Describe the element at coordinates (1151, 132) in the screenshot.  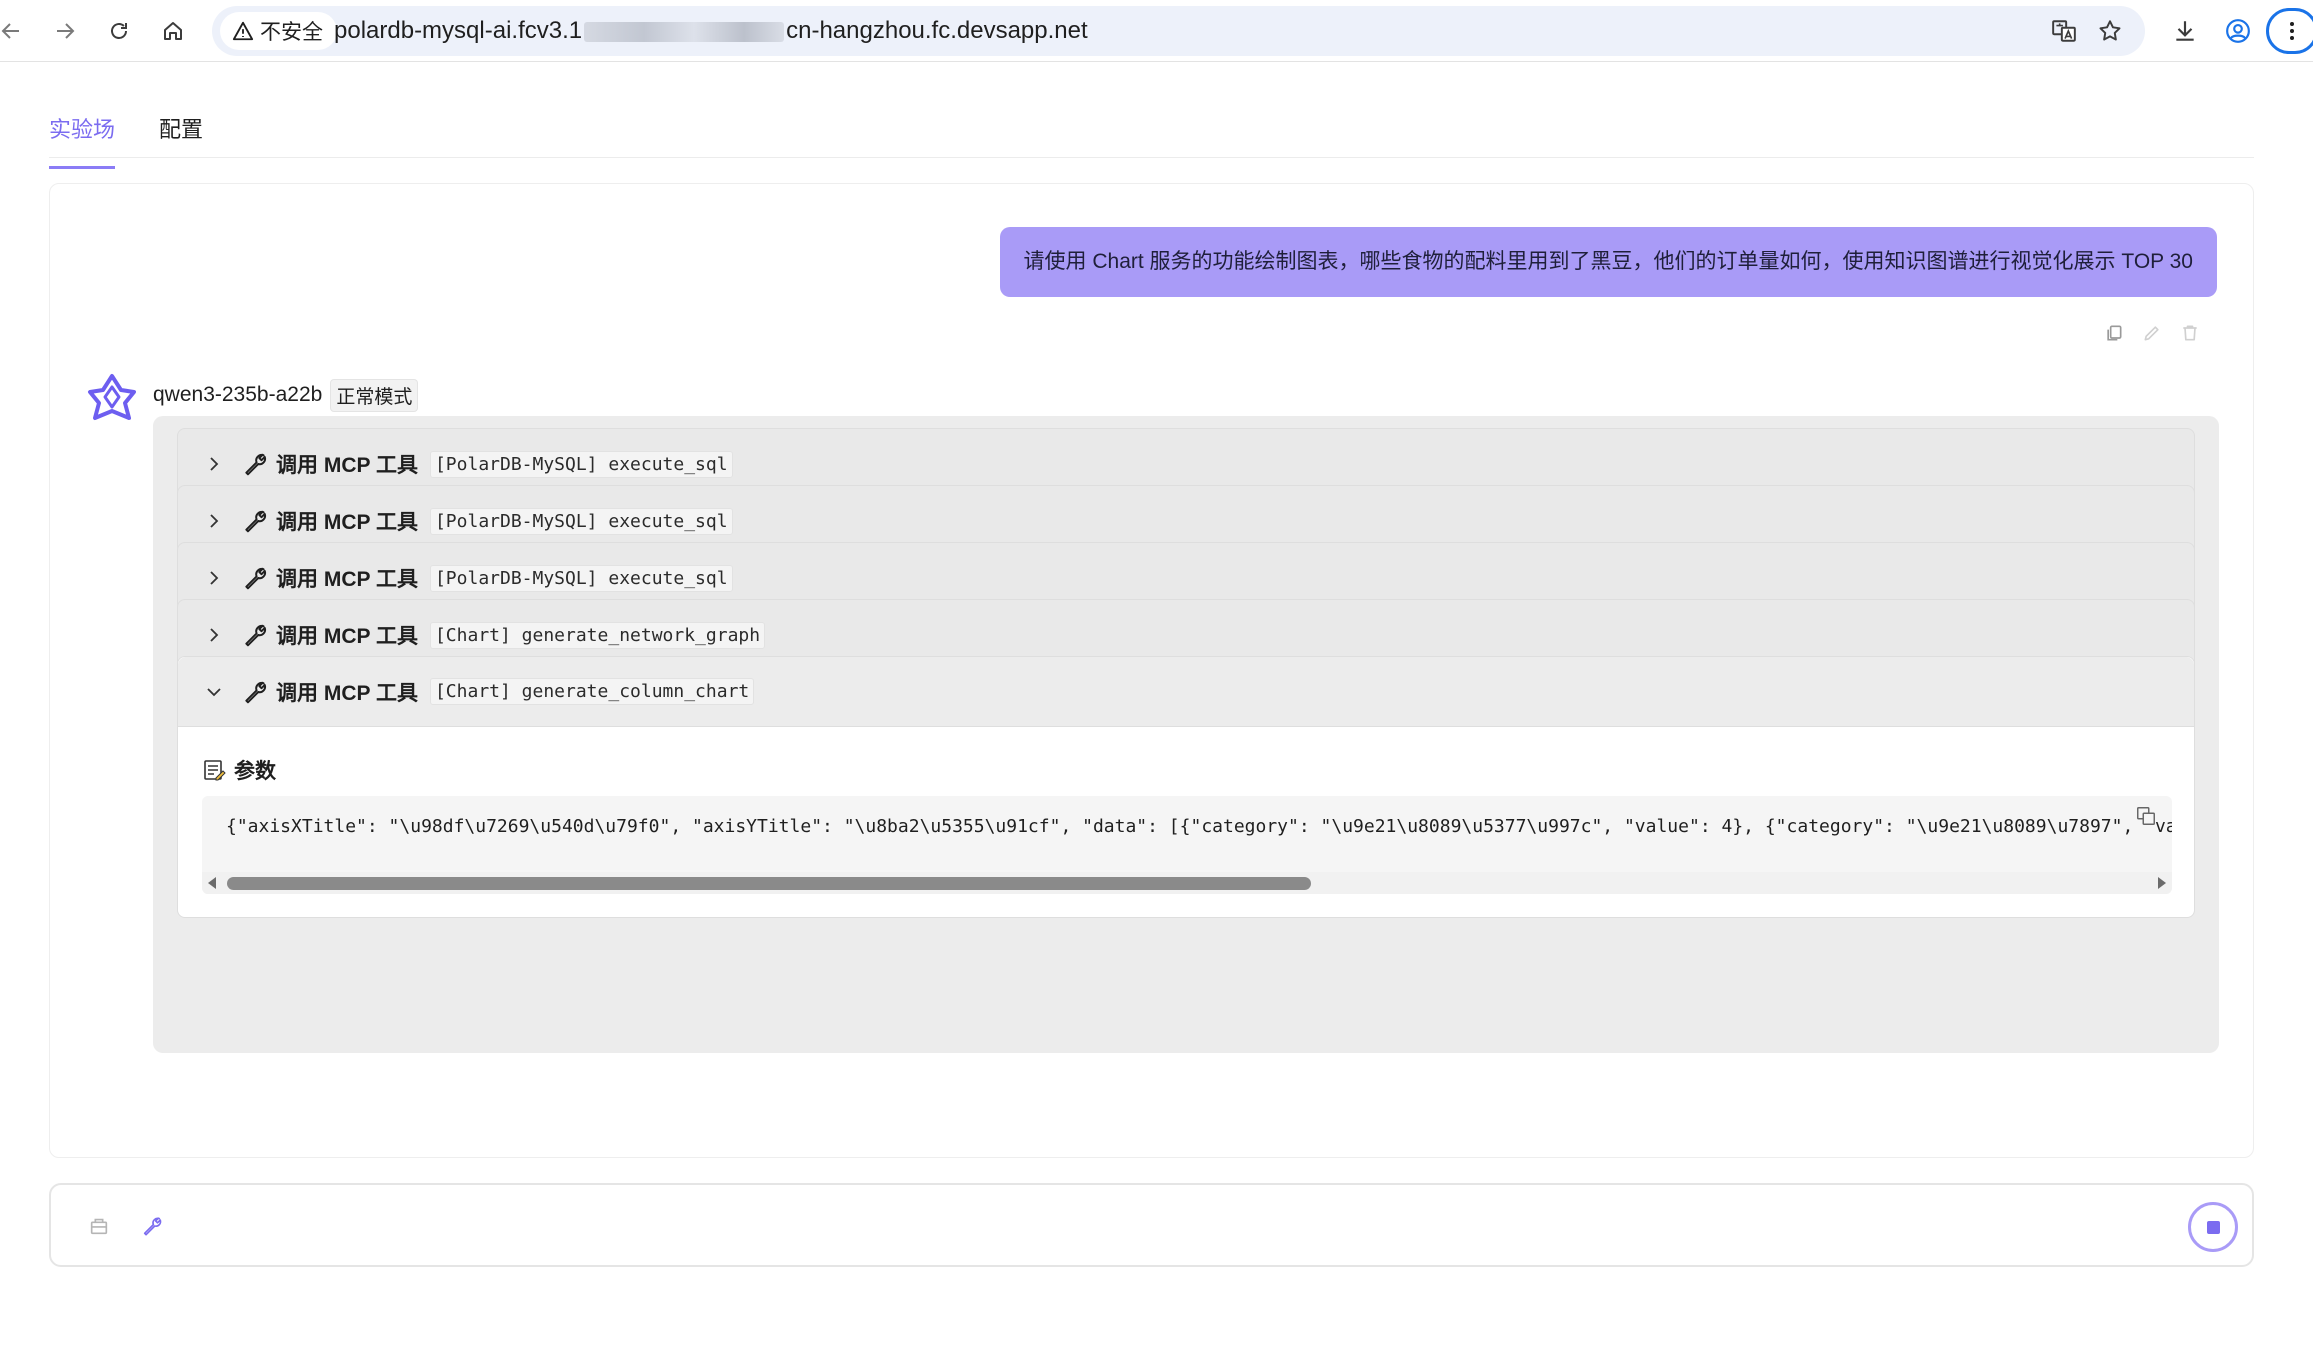
I see `tab-bar: 实验场 配置` at that location.